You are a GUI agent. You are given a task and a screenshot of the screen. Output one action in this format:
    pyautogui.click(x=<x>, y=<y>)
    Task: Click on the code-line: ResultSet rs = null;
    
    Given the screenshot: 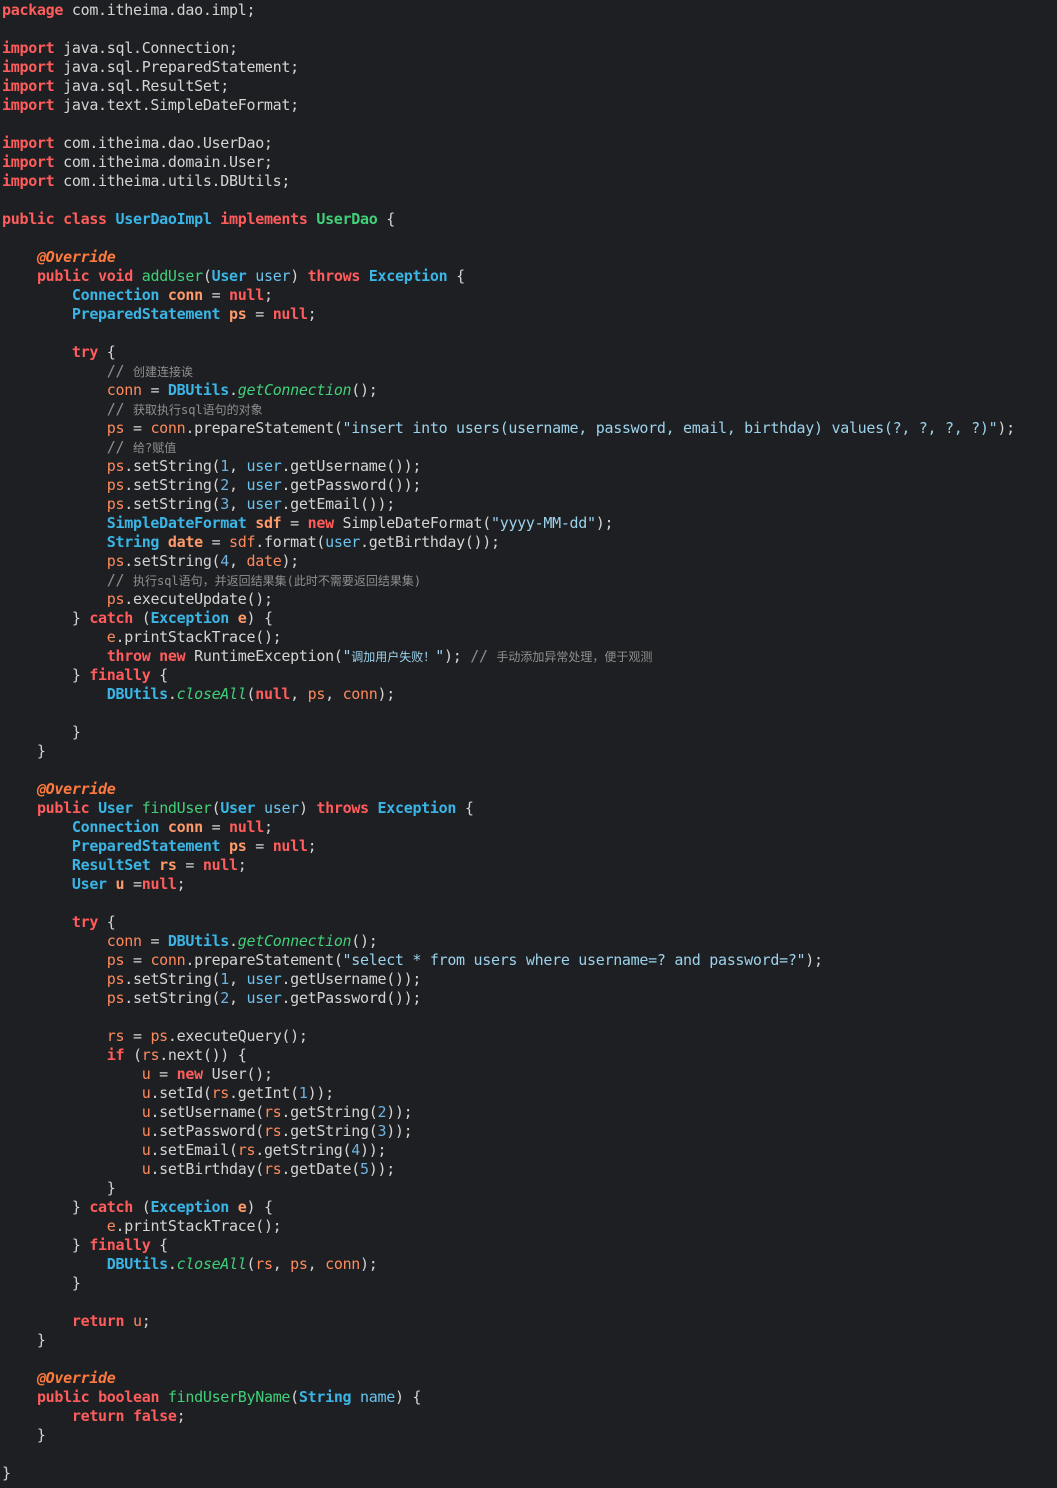 What is the action you would take?
    pyautogui.click(x=528, y=865)
    